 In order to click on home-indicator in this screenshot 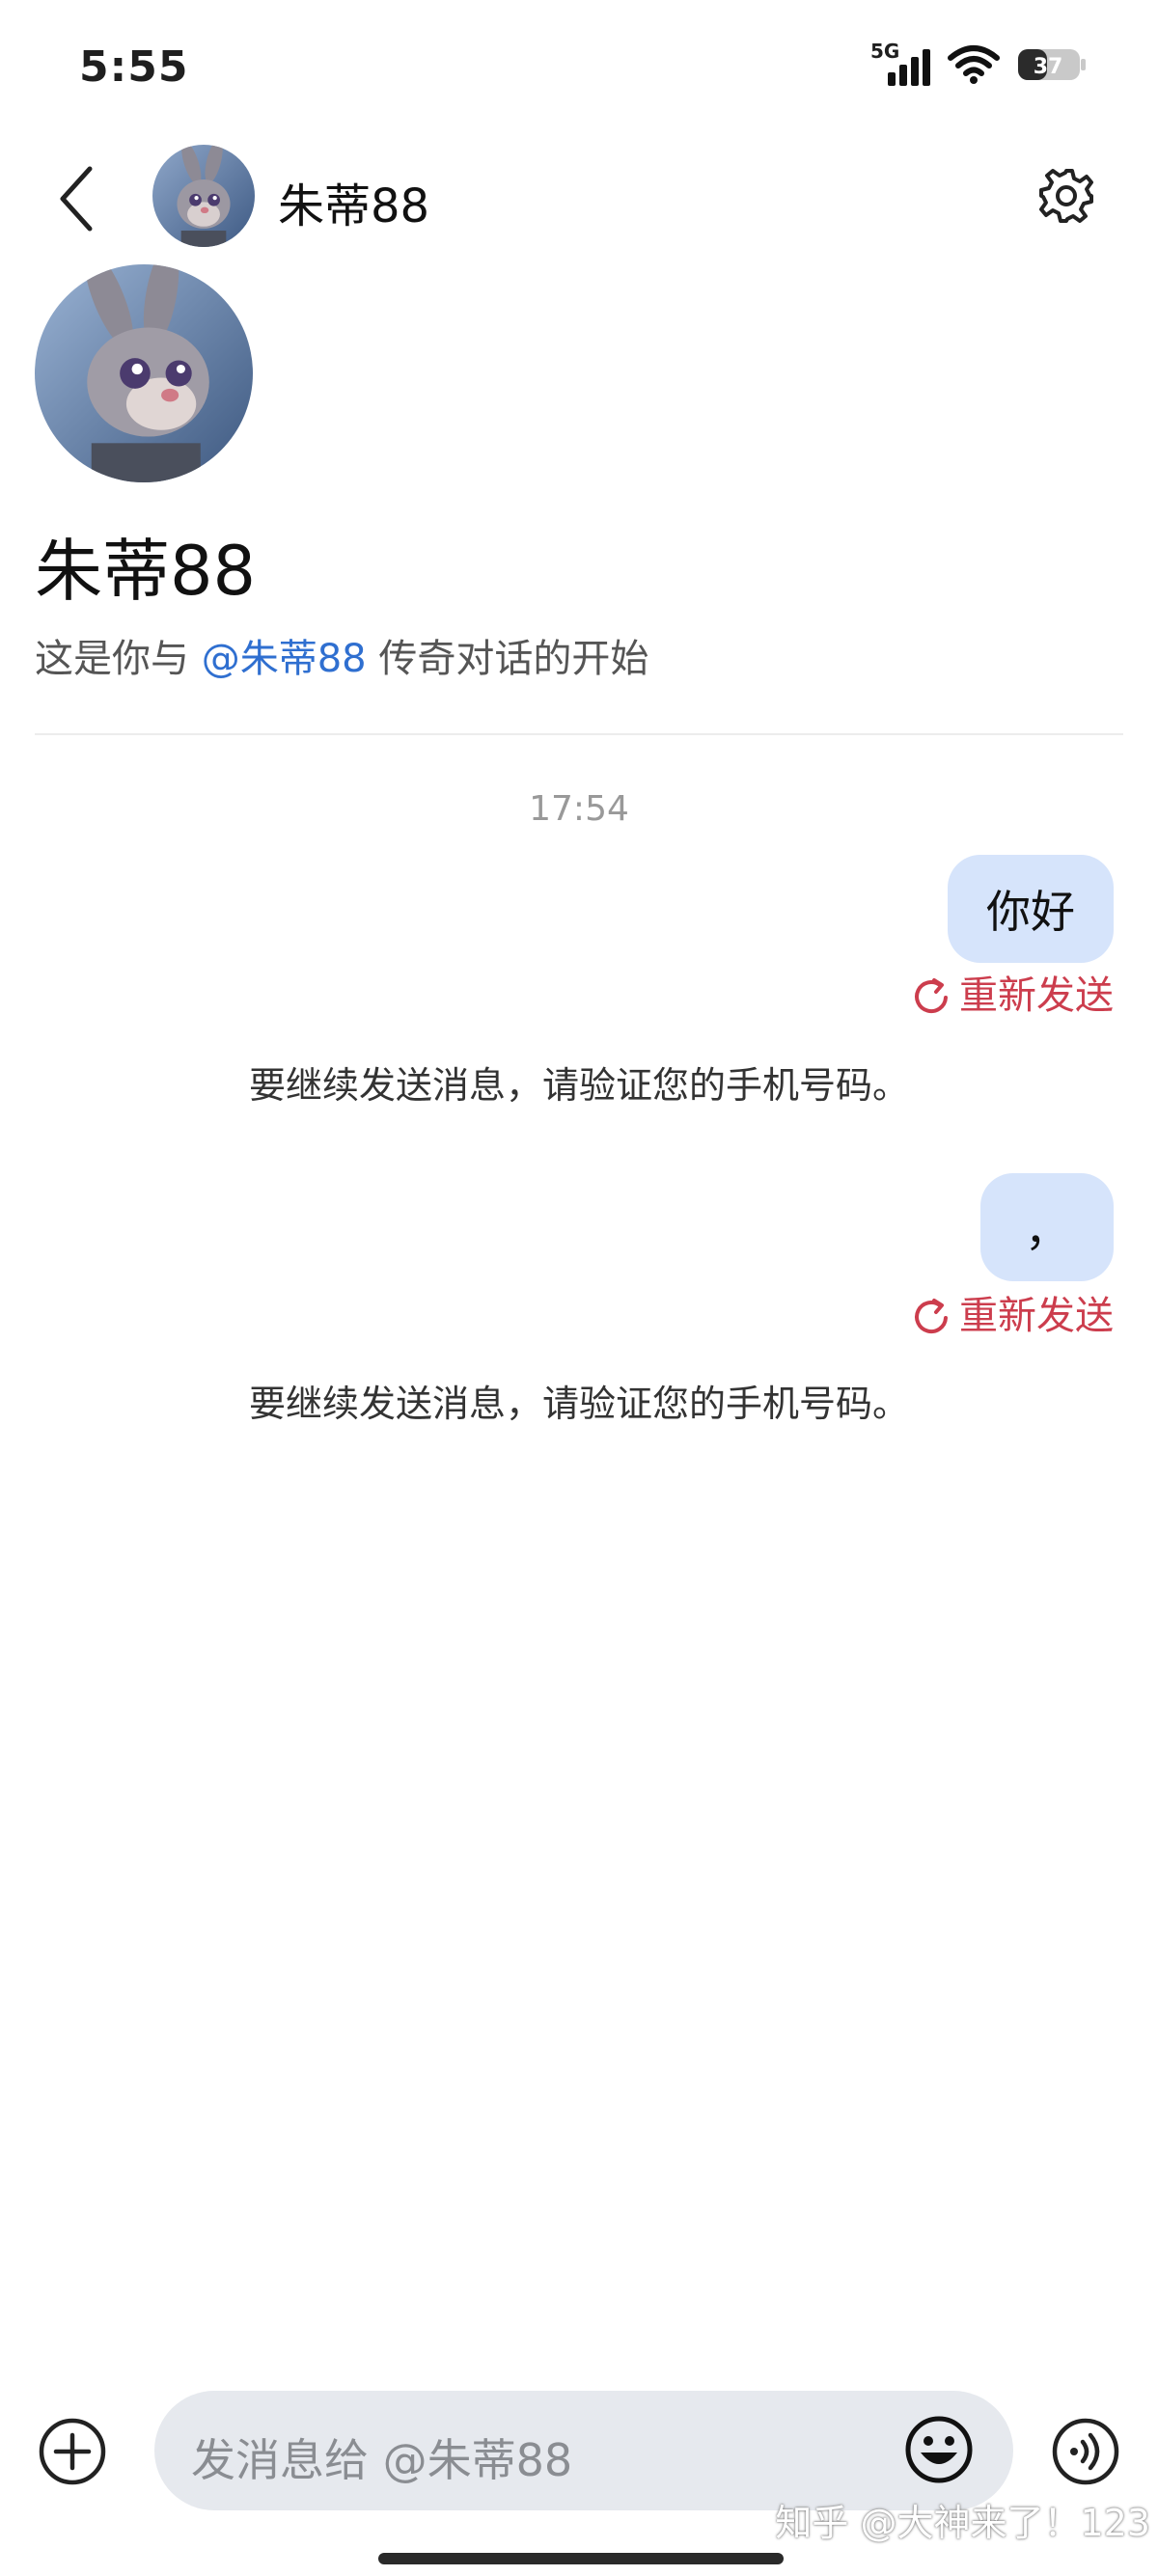, I will do `click(581, 2558)`.